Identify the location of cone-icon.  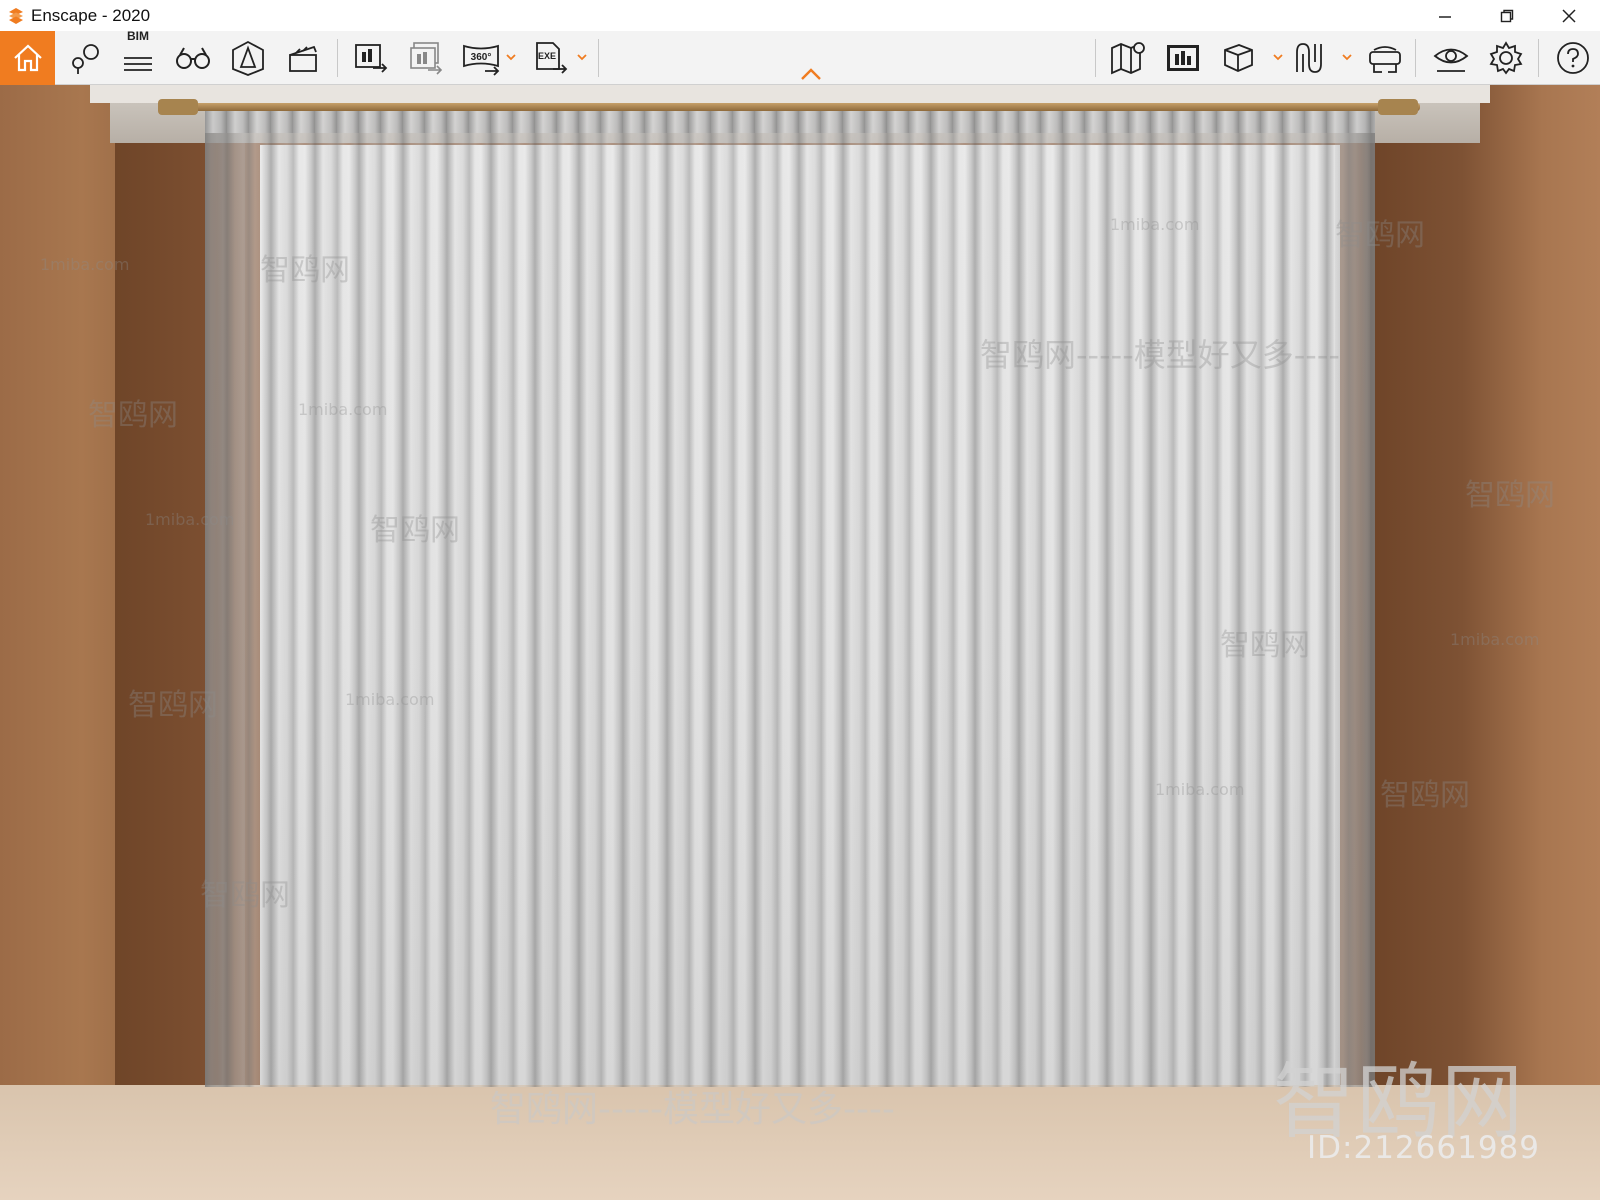
(248, 58).